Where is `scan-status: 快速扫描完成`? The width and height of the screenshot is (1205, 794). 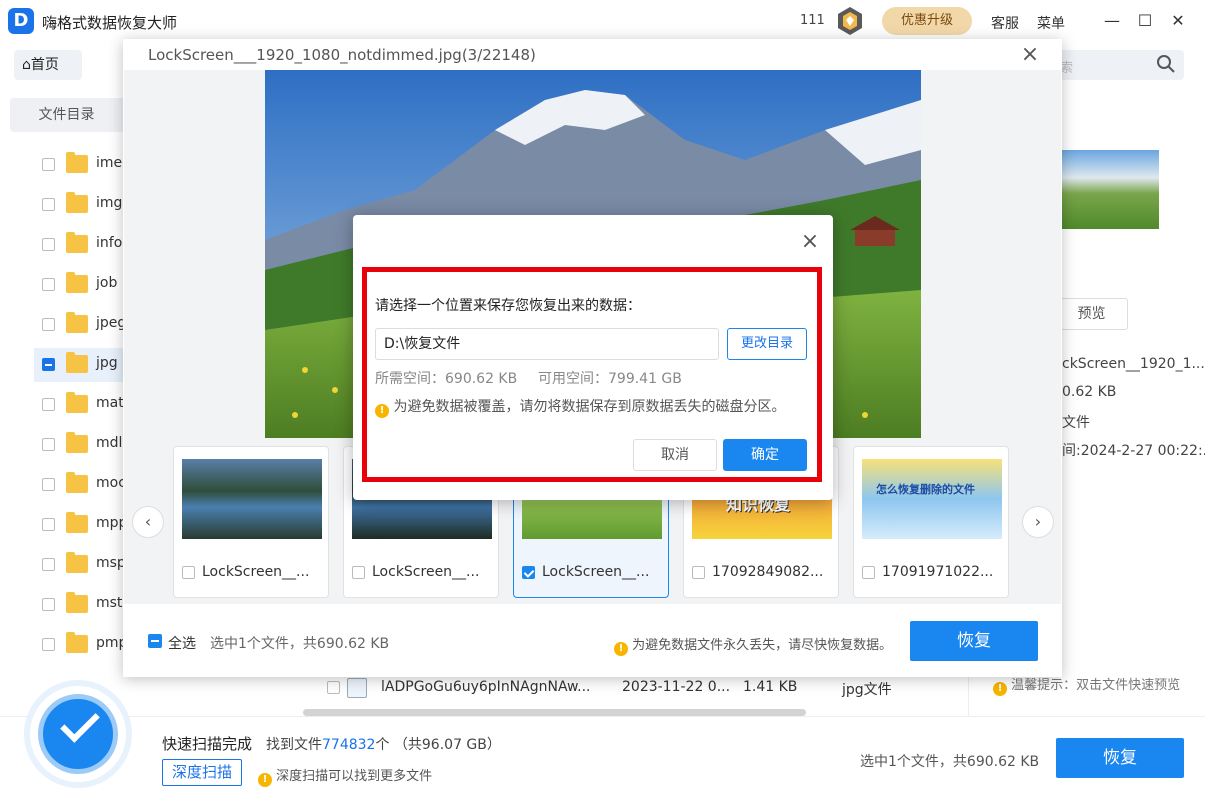 scan-status: 快速扫描完成 is located at coordinates (207, 744).